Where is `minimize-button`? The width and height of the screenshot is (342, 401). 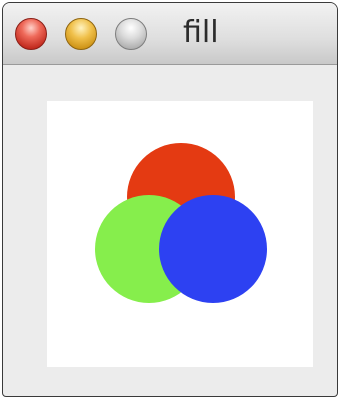 minimize-button is located at coordinates (81, 34).